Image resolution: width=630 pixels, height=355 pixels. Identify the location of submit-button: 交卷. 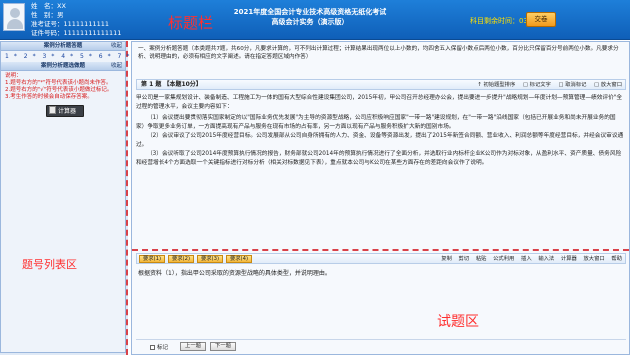
(541, 19).